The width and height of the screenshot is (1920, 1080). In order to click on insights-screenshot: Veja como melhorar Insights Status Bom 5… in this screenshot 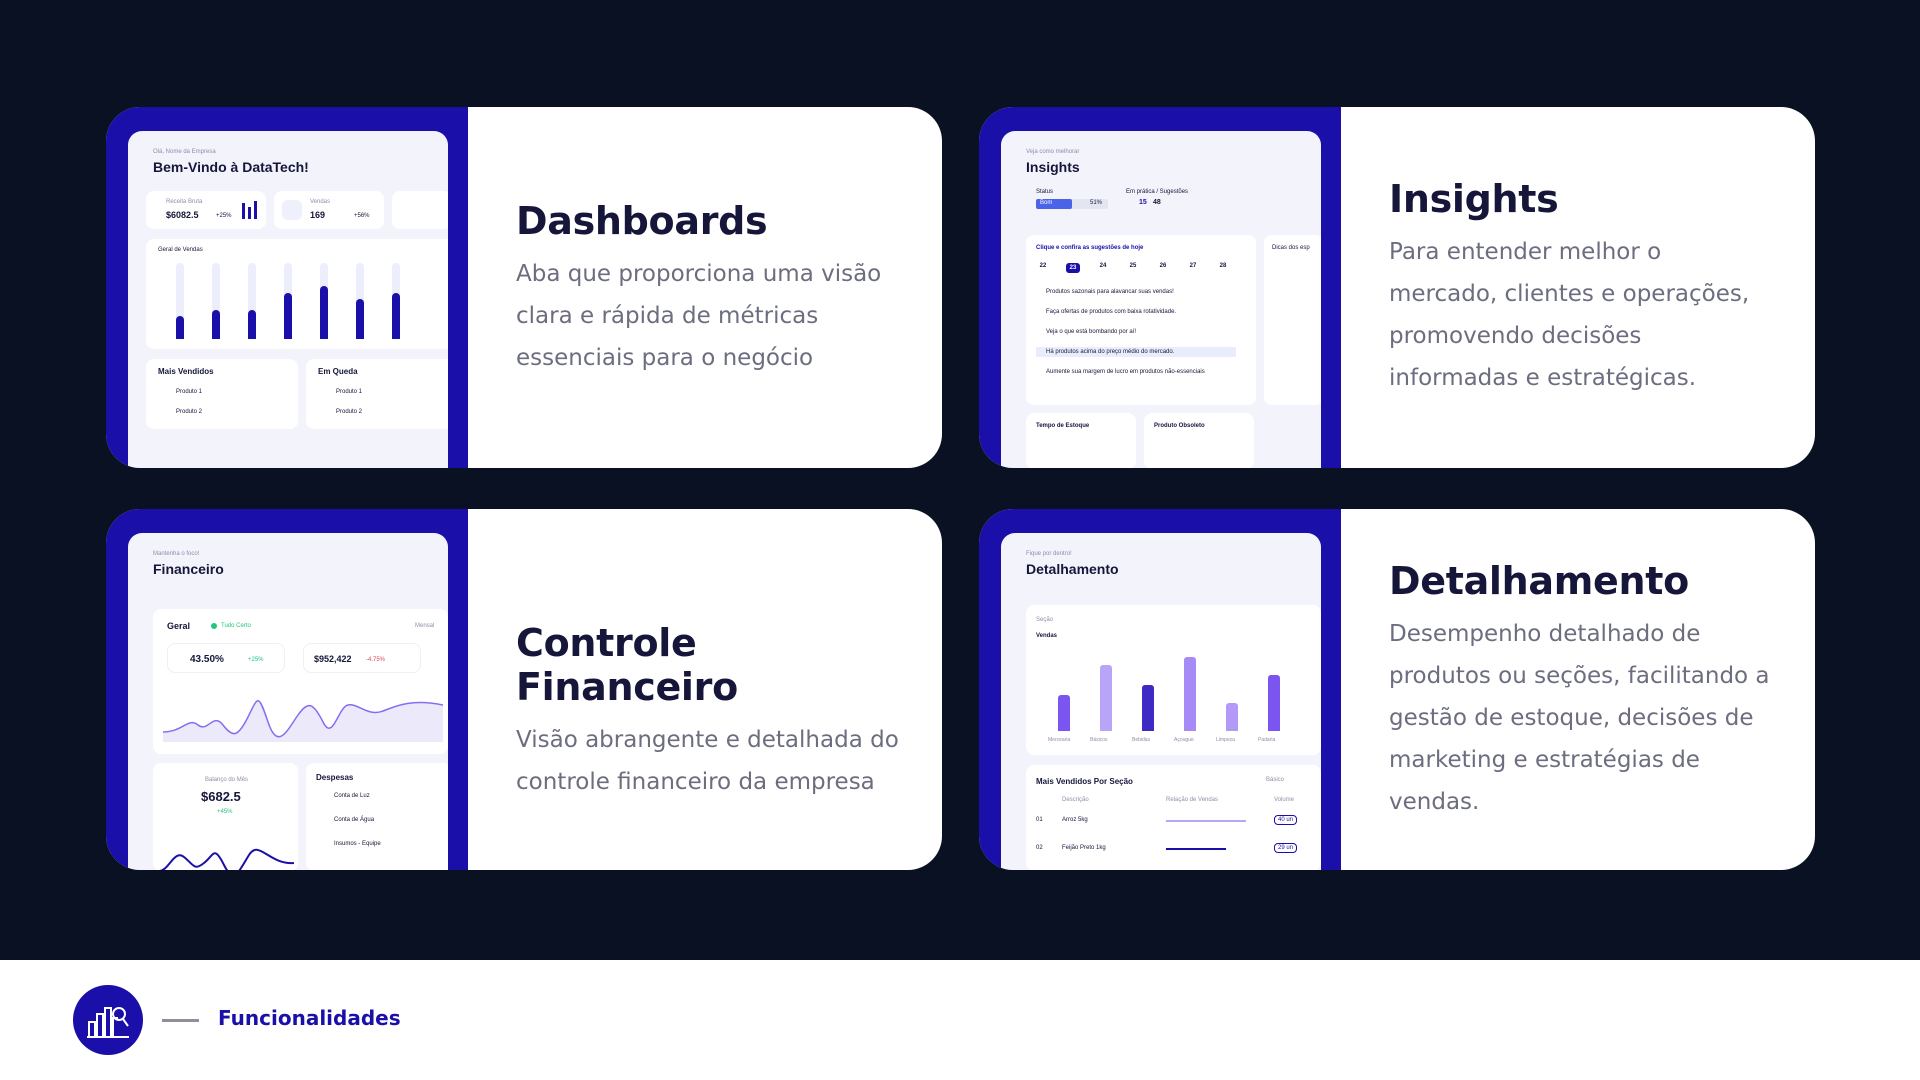, I will do `click(1161, 299)`.